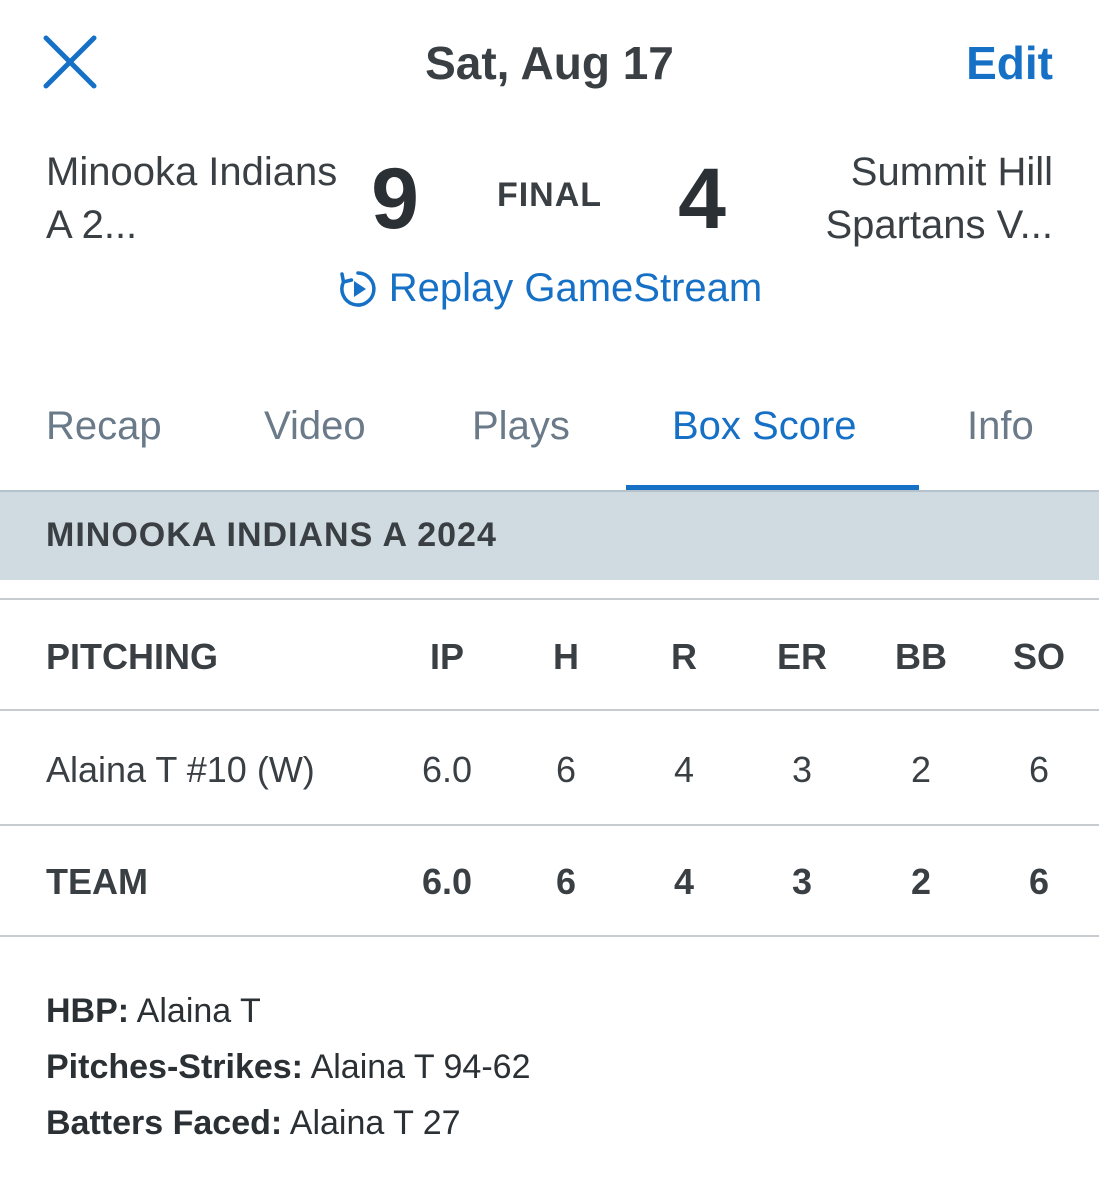  What do you see at coordinates (271, 535) in the screenshot?
I see `team-section-title: MINOOKA INDIANS A 2024` at bounding box center [271, 535].